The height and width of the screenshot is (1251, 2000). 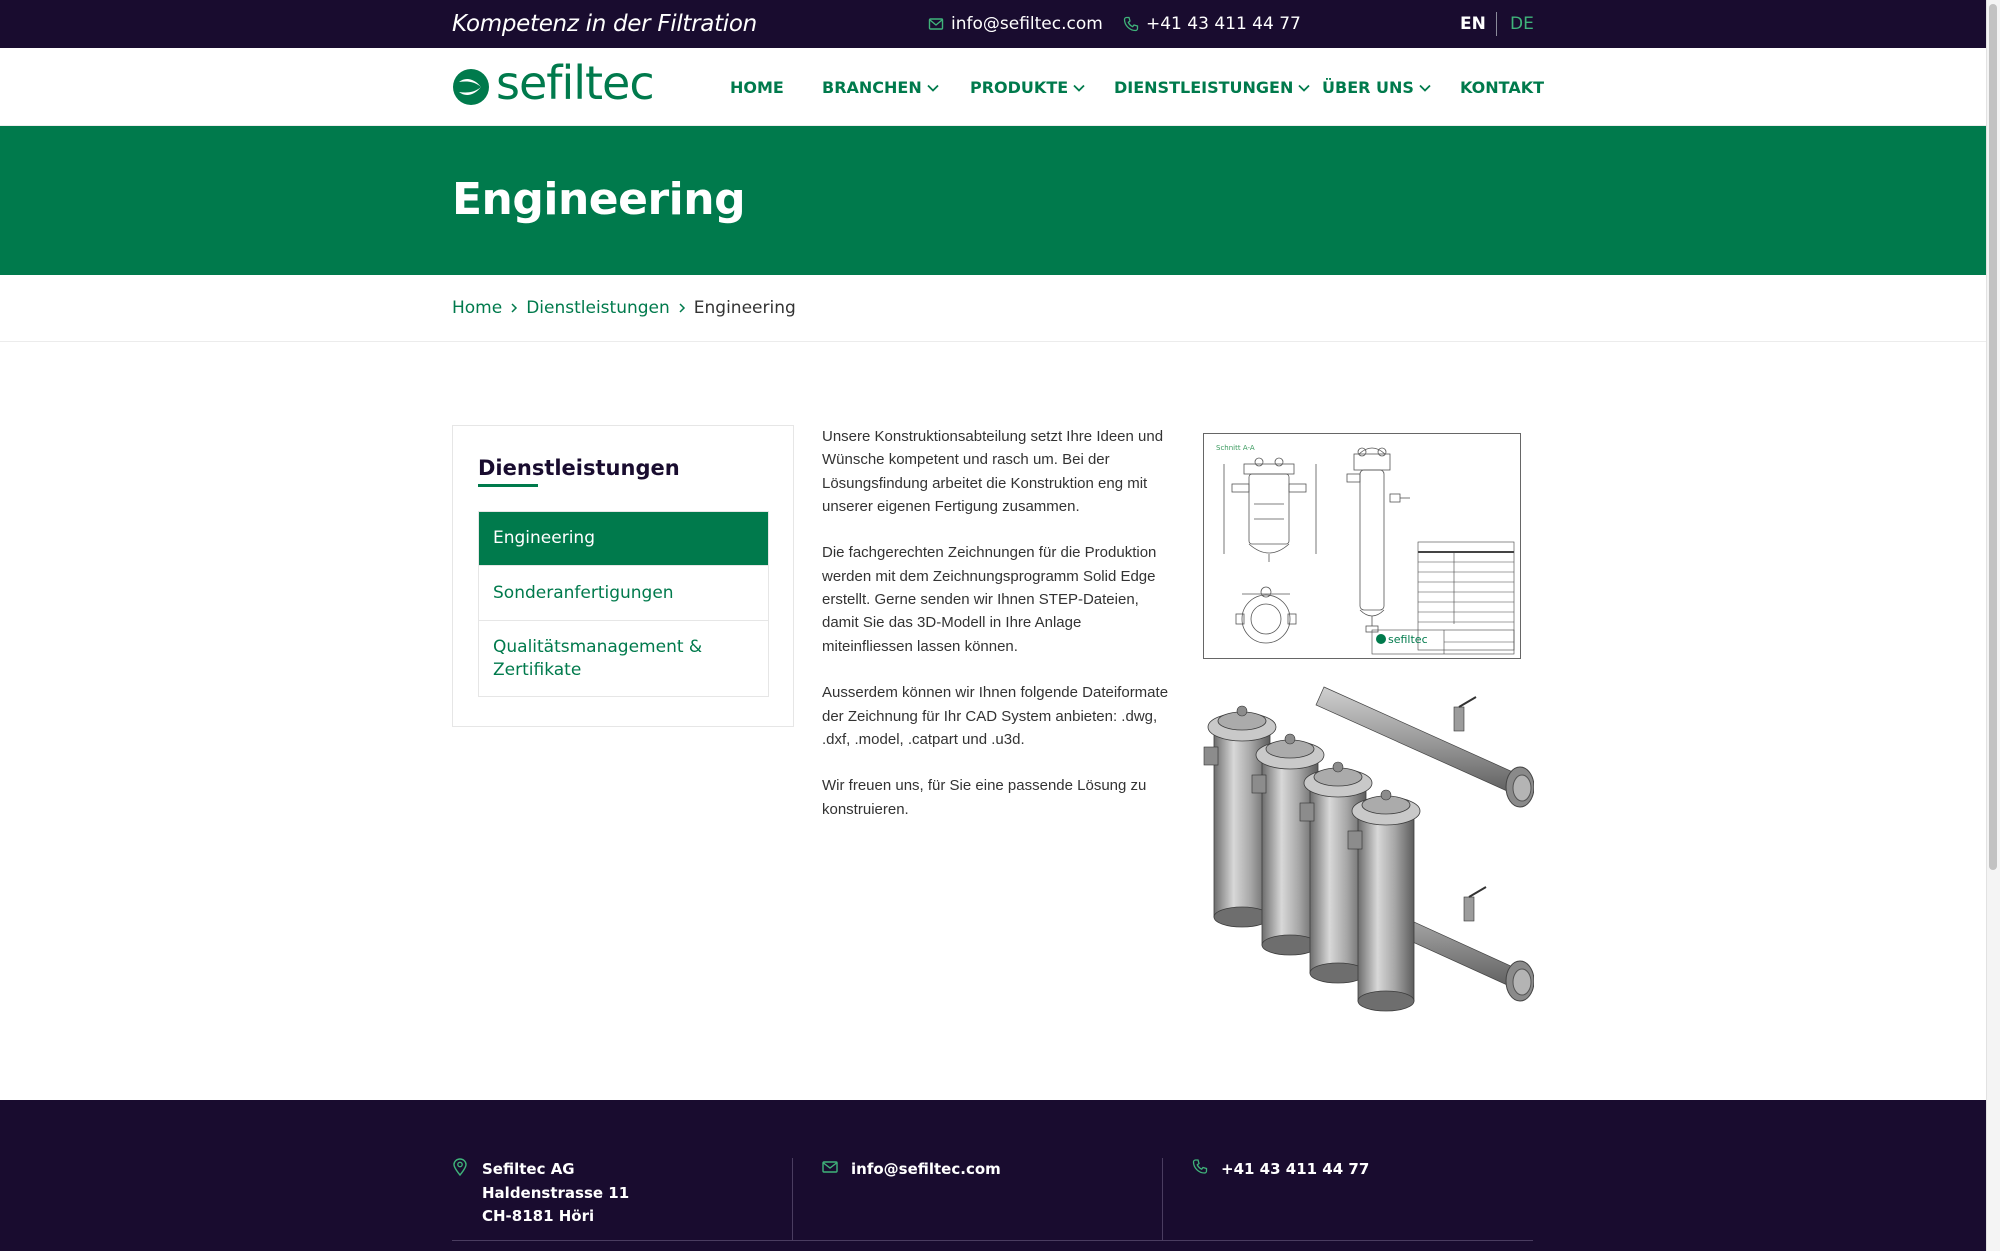 I want to click on sidebar-item-engineering: Engineering, so click(x=623, y=538).